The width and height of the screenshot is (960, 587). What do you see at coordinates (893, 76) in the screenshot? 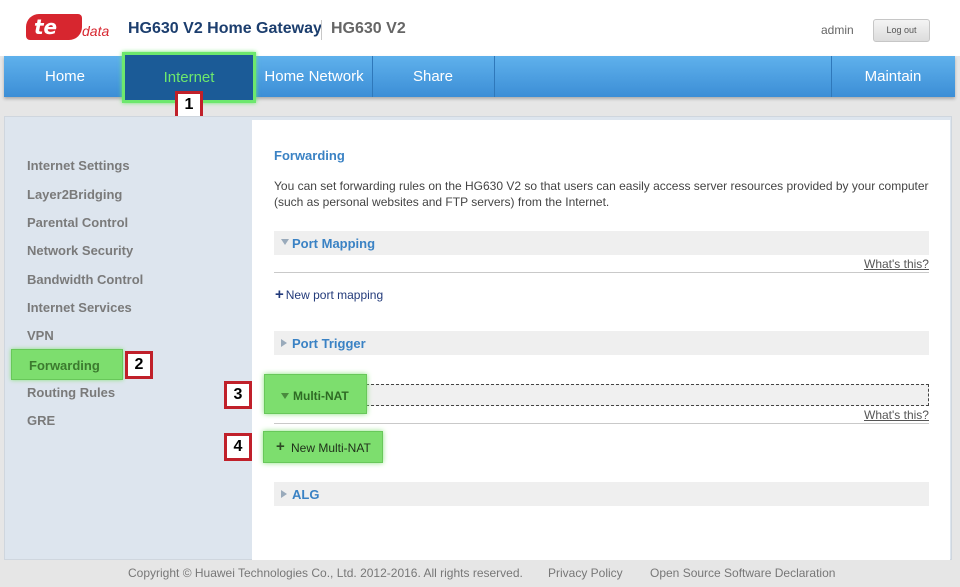
I see `nav-maintain: Maintain` at bounding box center [893, 76].